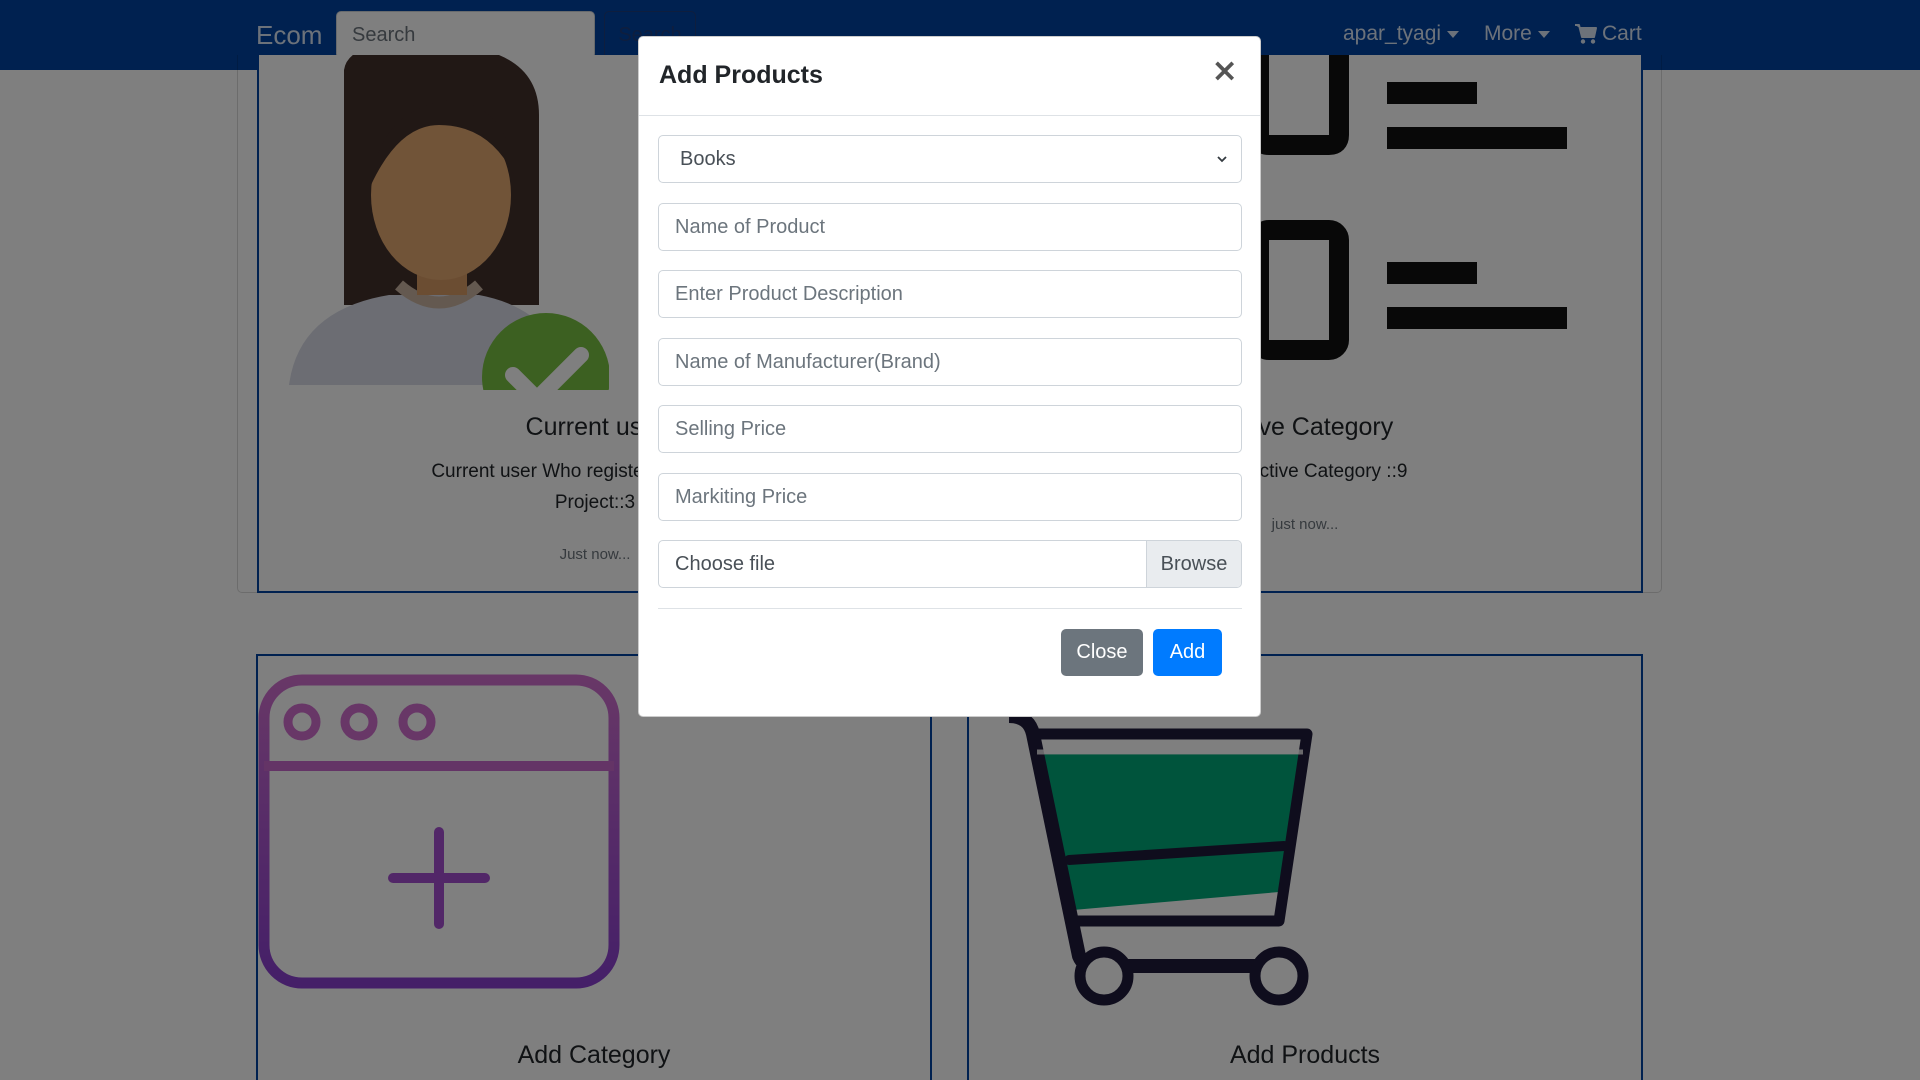  I want to click on file-input: Choose file Browse, so click(950, 564).